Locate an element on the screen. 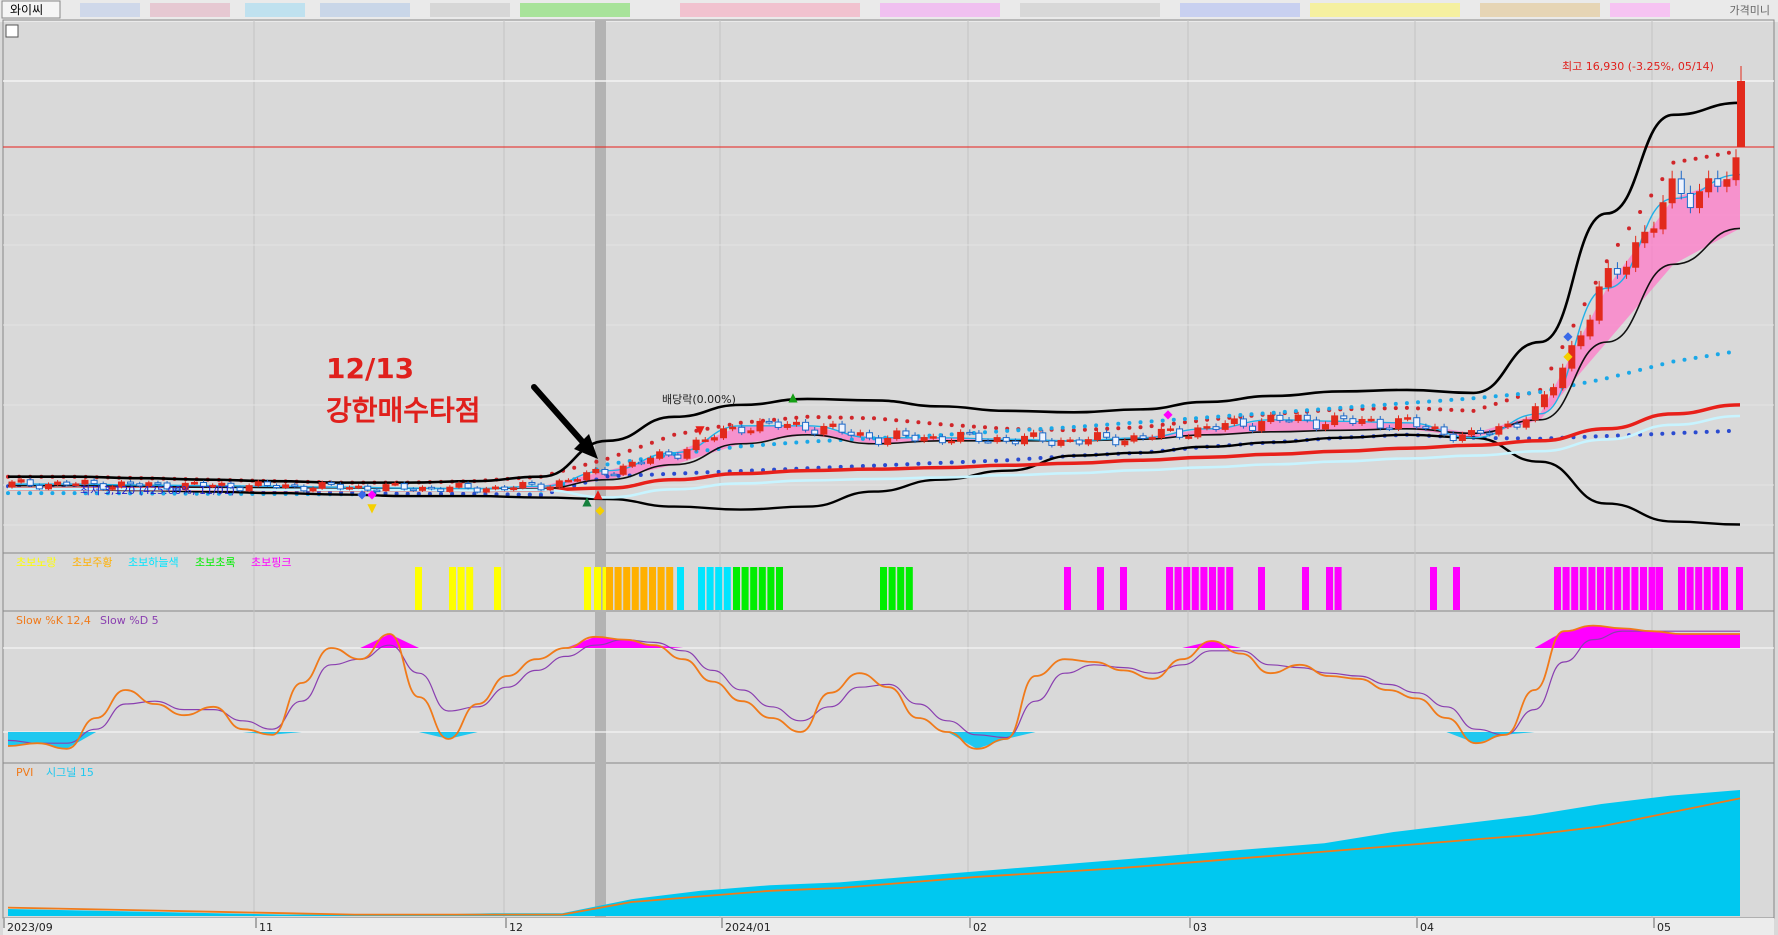 The height and width of the screenshot is (935, 1778). grid-icon is located at coordinates (12, 31).